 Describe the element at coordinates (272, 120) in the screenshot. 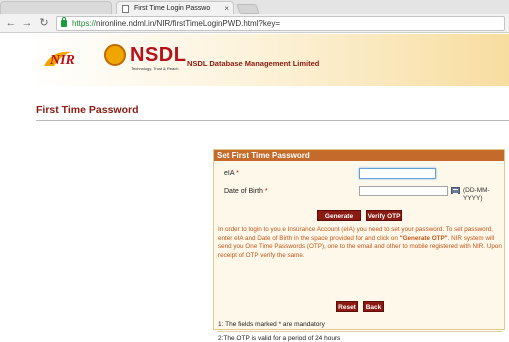

I see `title-divider` at that location.